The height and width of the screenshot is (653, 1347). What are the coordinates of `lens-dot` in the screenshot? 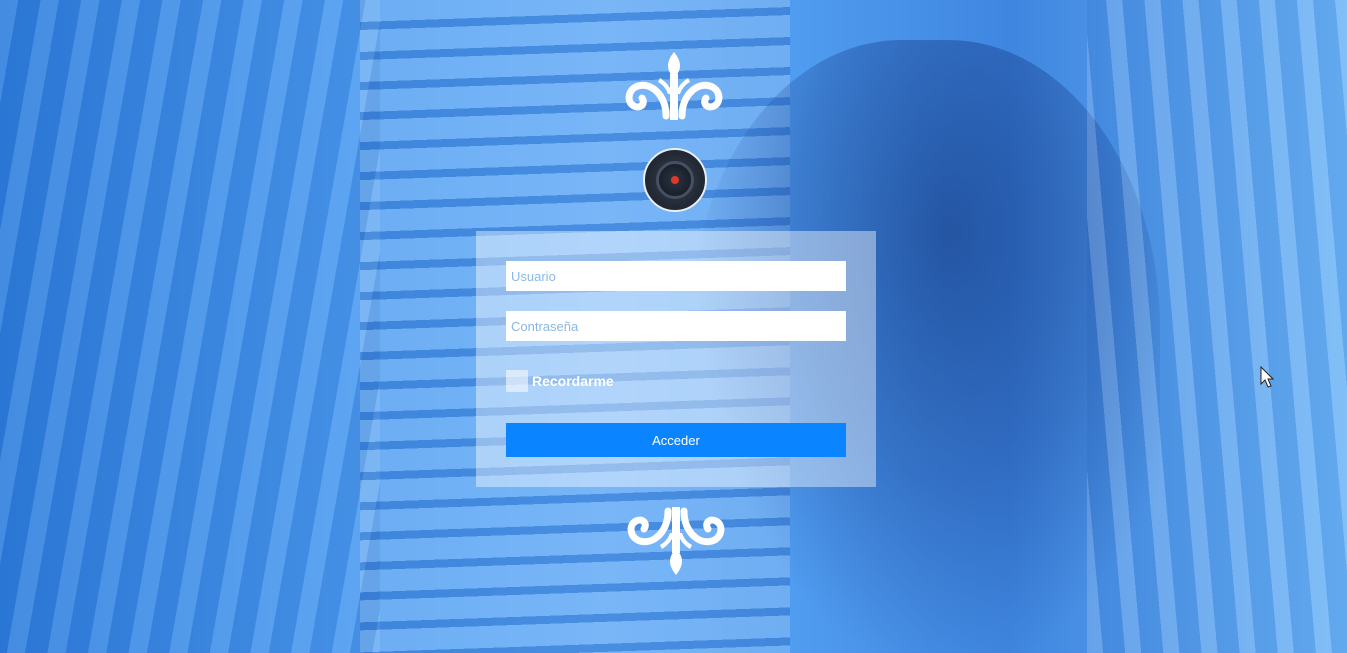 It's located at (675, 180).